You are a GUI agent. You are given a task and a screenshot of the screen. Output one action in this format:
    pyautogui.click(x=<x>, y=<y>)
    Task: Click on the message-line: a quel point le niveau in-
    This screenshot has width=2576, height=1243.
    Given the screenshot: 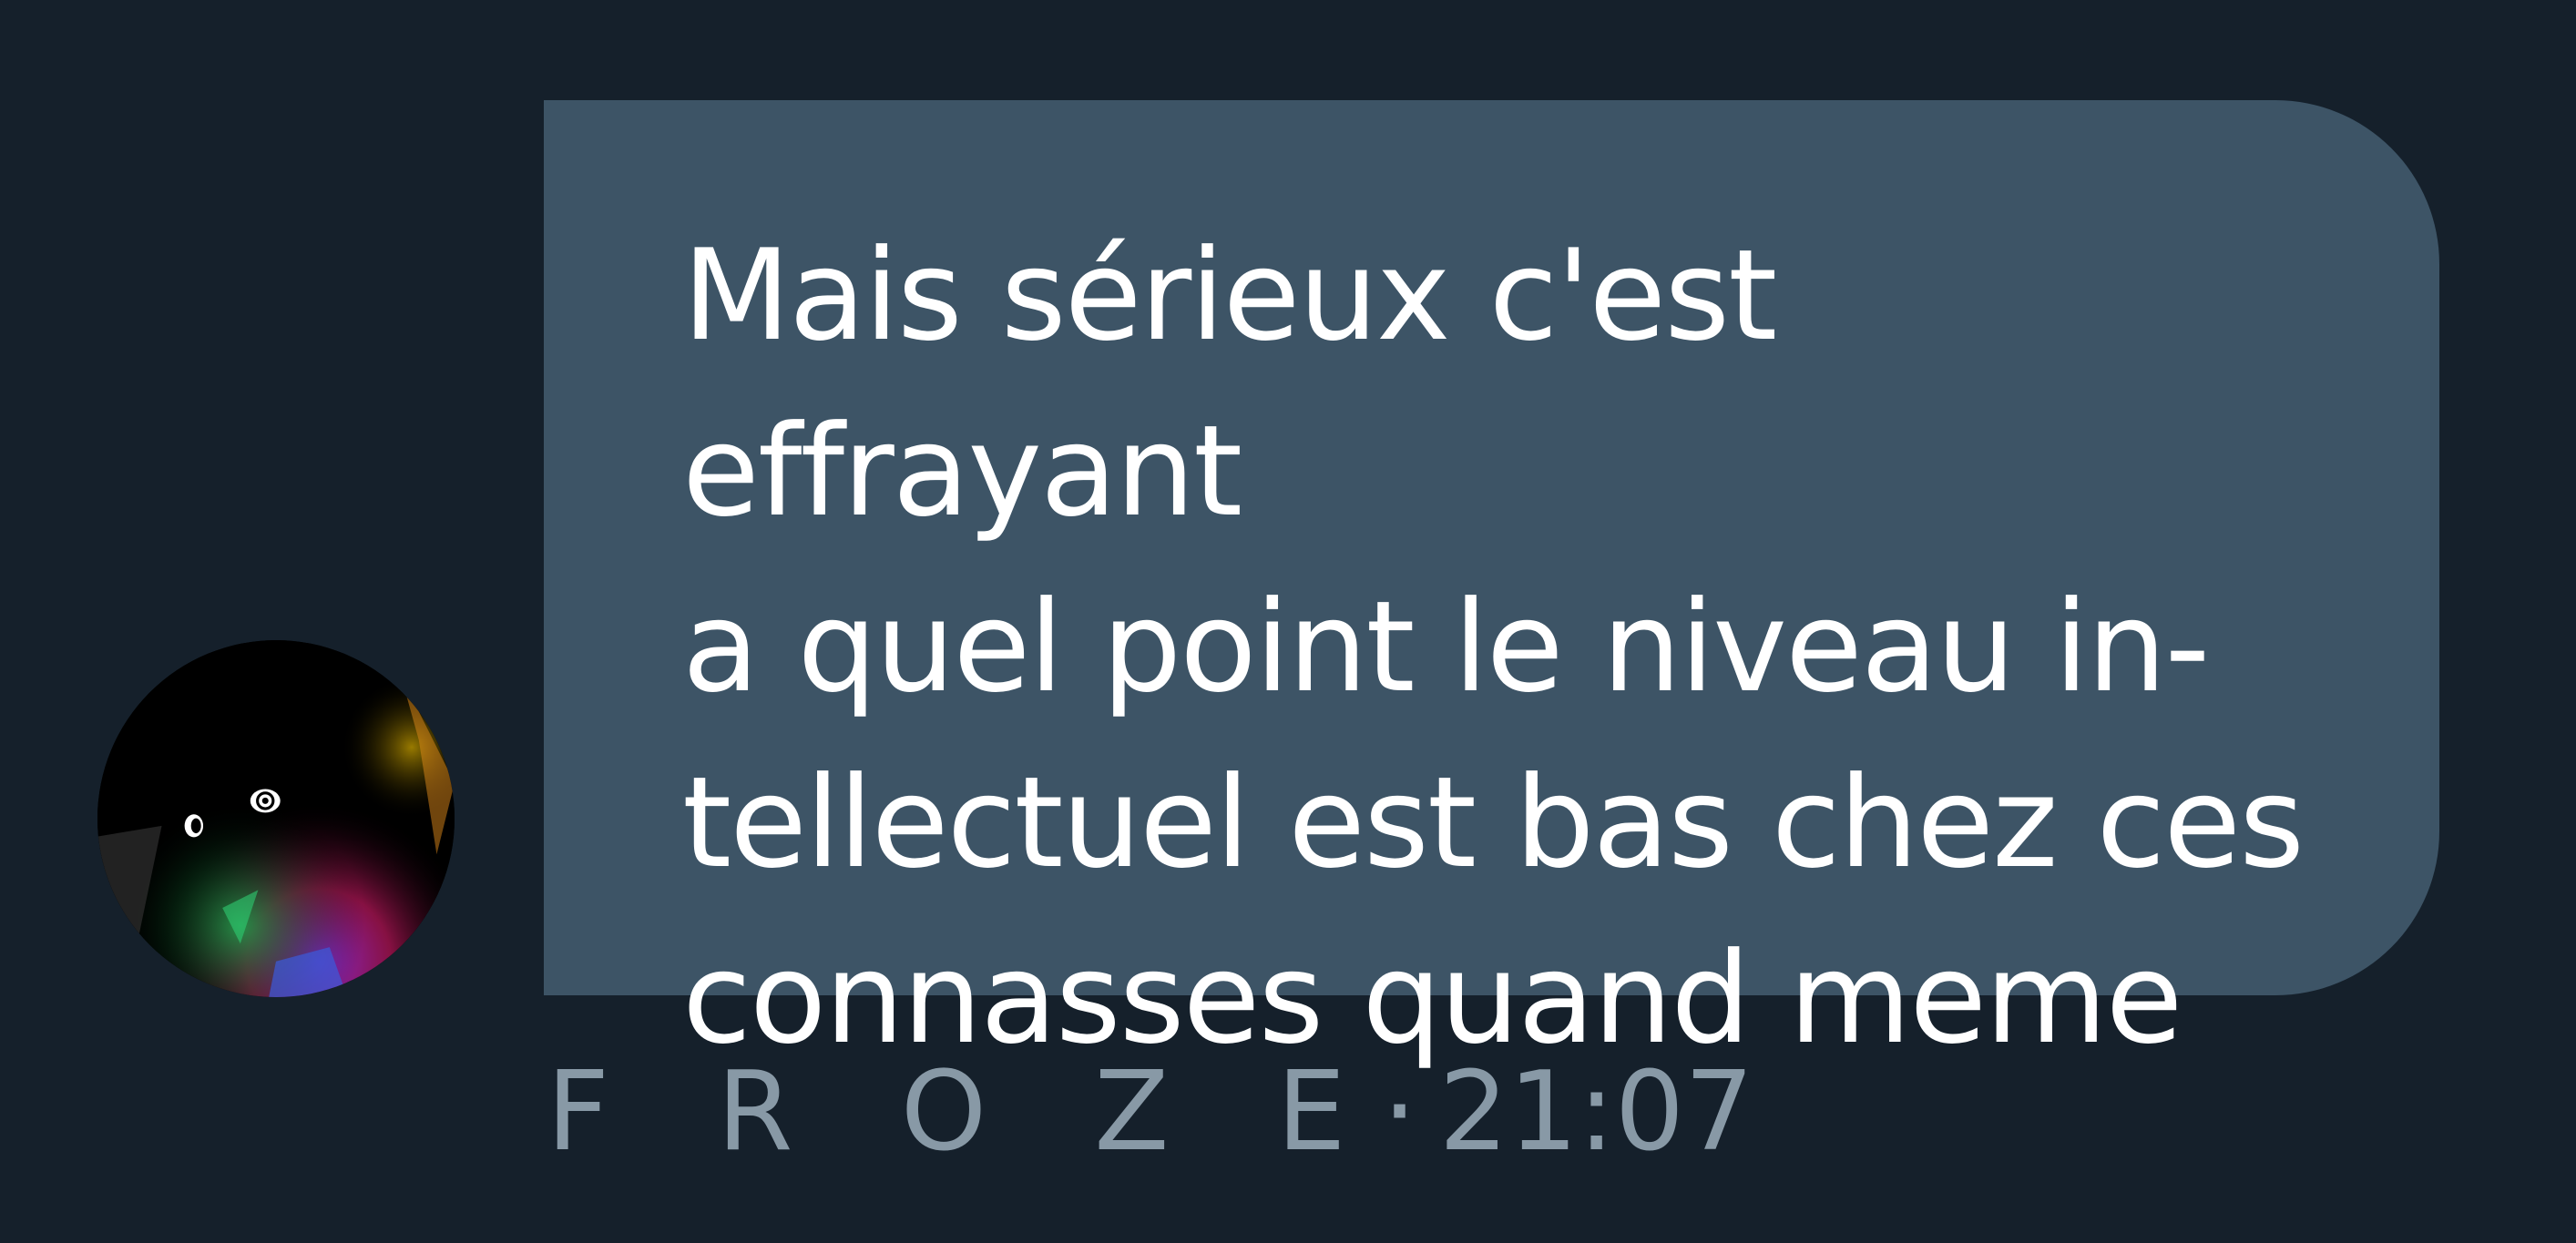 What is the action you would take?
    pyautogui.click(x=1446, y=647)
    